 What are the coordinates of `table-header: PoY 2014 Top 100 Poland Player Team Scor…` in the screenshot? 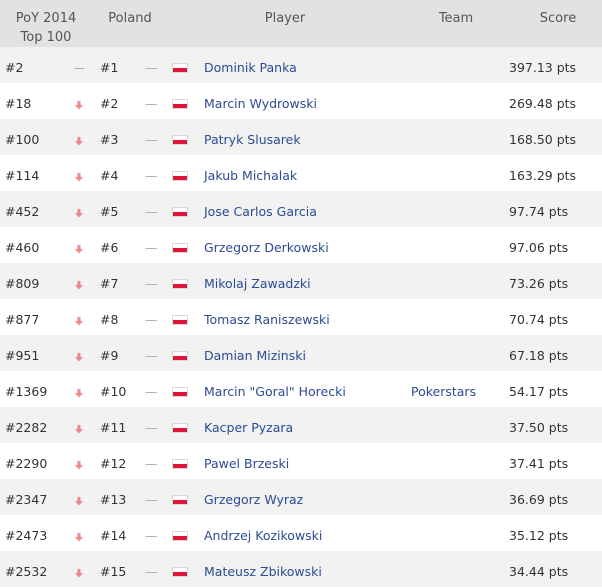 It's located at (301, 23).